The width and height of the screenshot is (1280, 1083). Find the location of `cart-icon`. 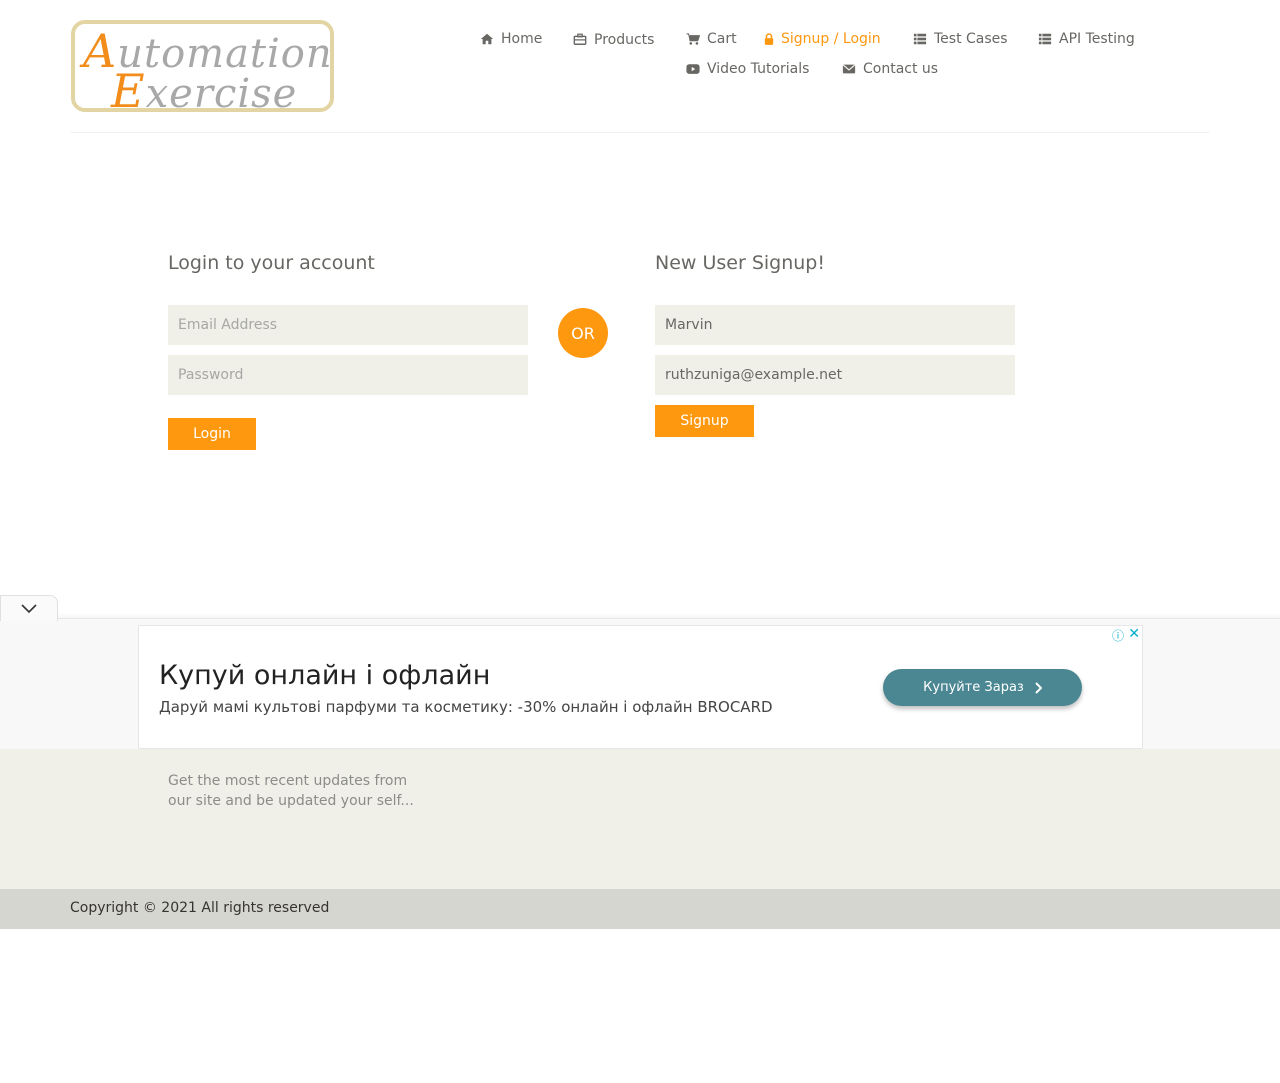

cart-icon is located at coordinates (693, 39).